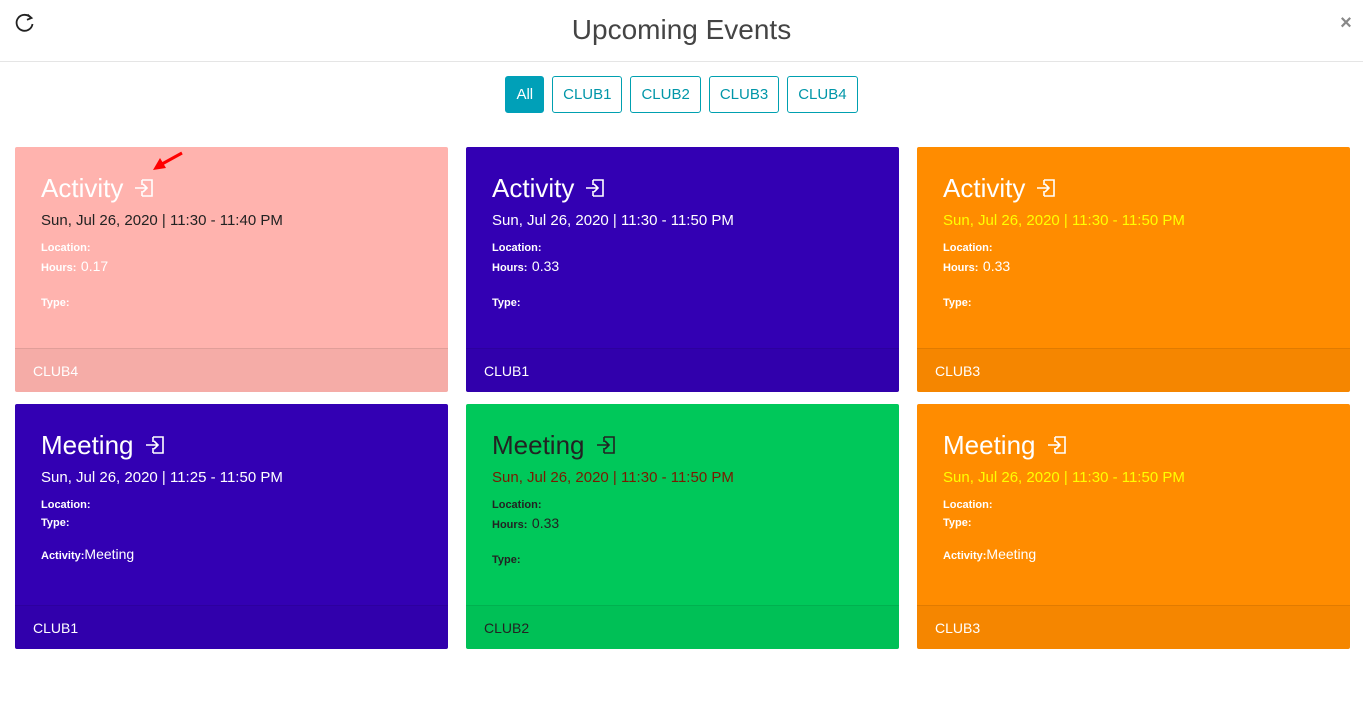 Image resolution: width=1363 pixels, height=718 pixels. What do you see at coordinates (682, 627) in the screenshot?
I see `card-footer-club: CLUB2` at bounding box center [682, 627].